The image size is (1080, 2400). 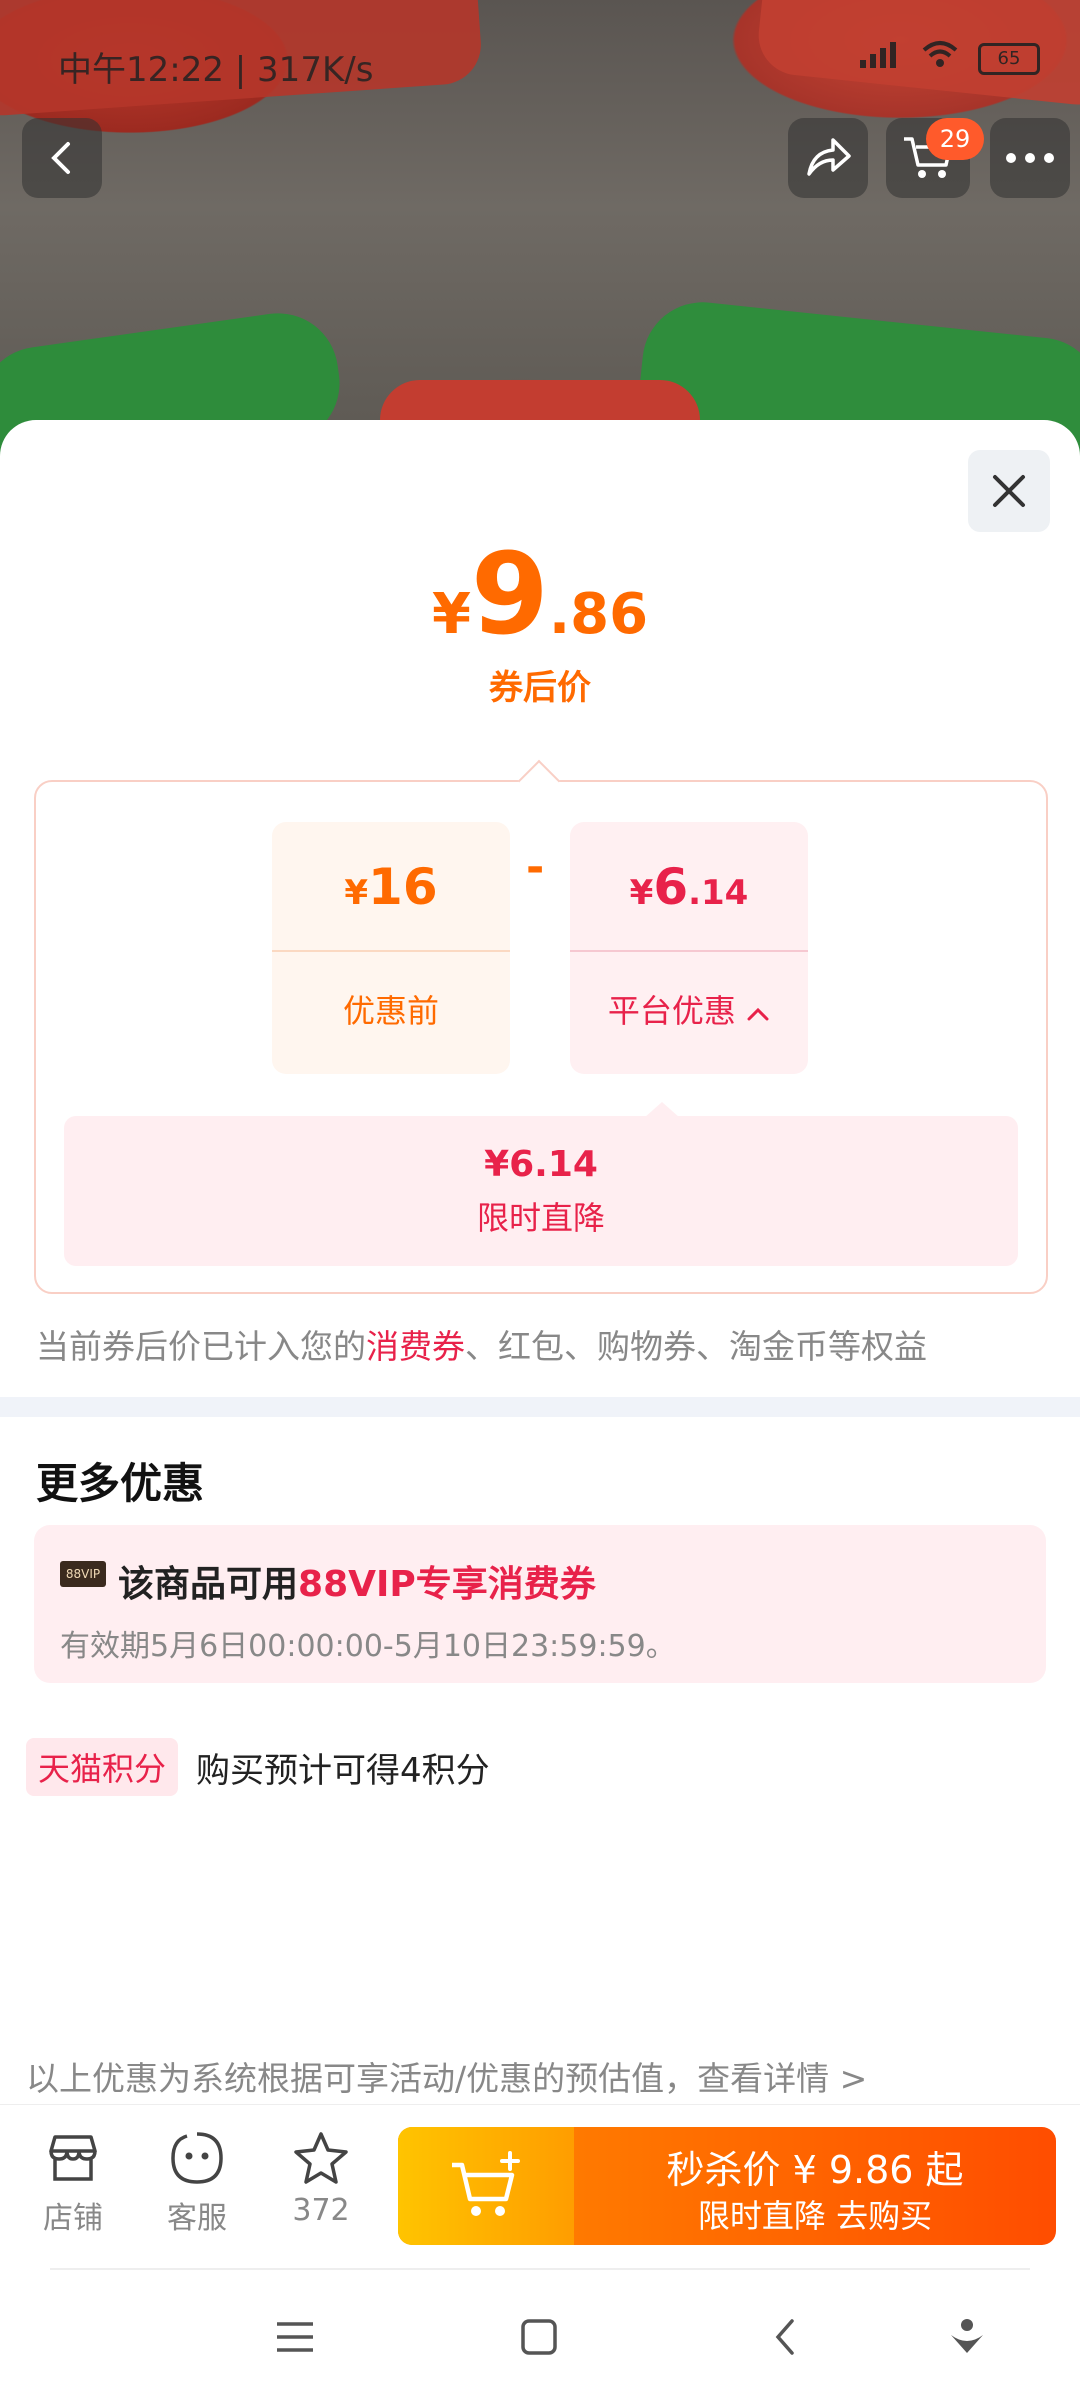 I want to click on note-highlight: 消费券, so click(x=415, y=1346).